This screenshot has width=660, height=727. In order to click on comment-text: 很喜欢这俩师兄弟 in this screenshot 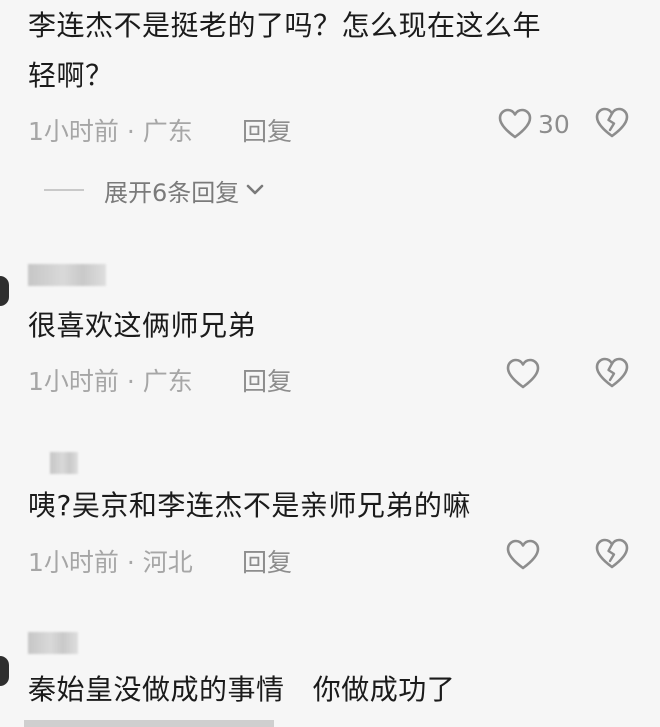, I will do `click(142, 325)`.